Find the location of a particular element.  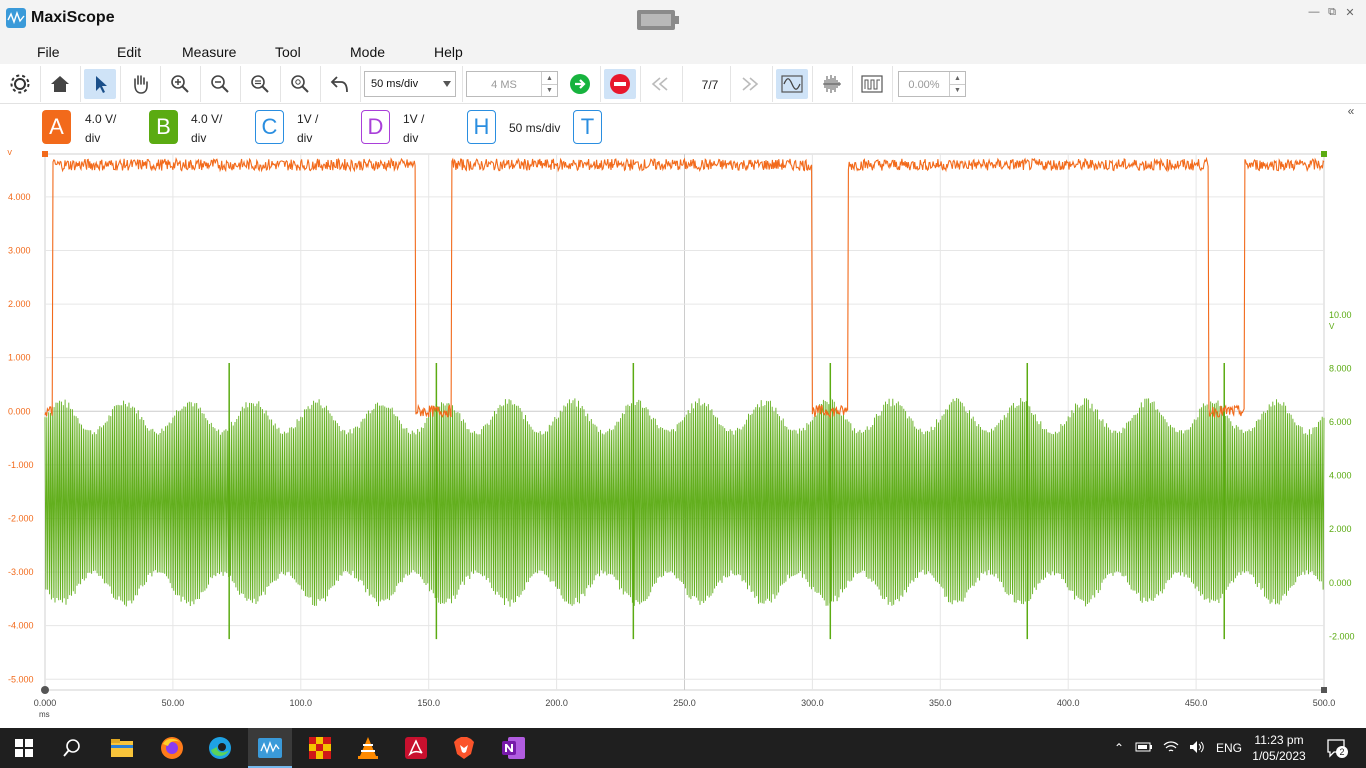

device-icon is located at coordinates (658, 20).